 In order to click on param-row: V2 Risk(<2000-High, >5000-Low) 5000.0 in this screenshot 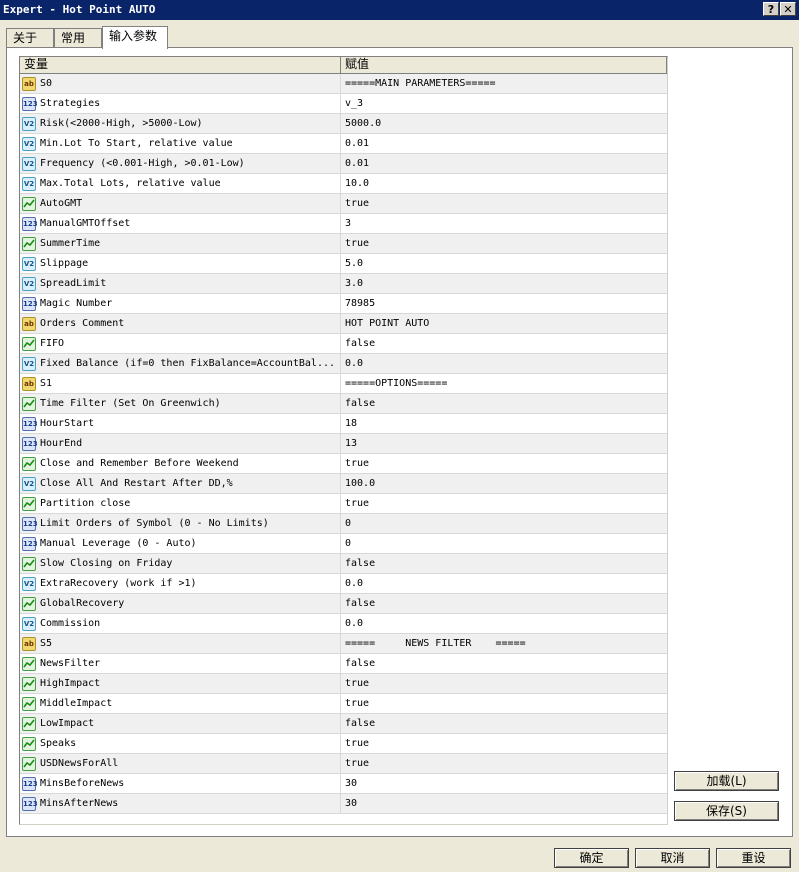, I will do `click(343, 124)`.